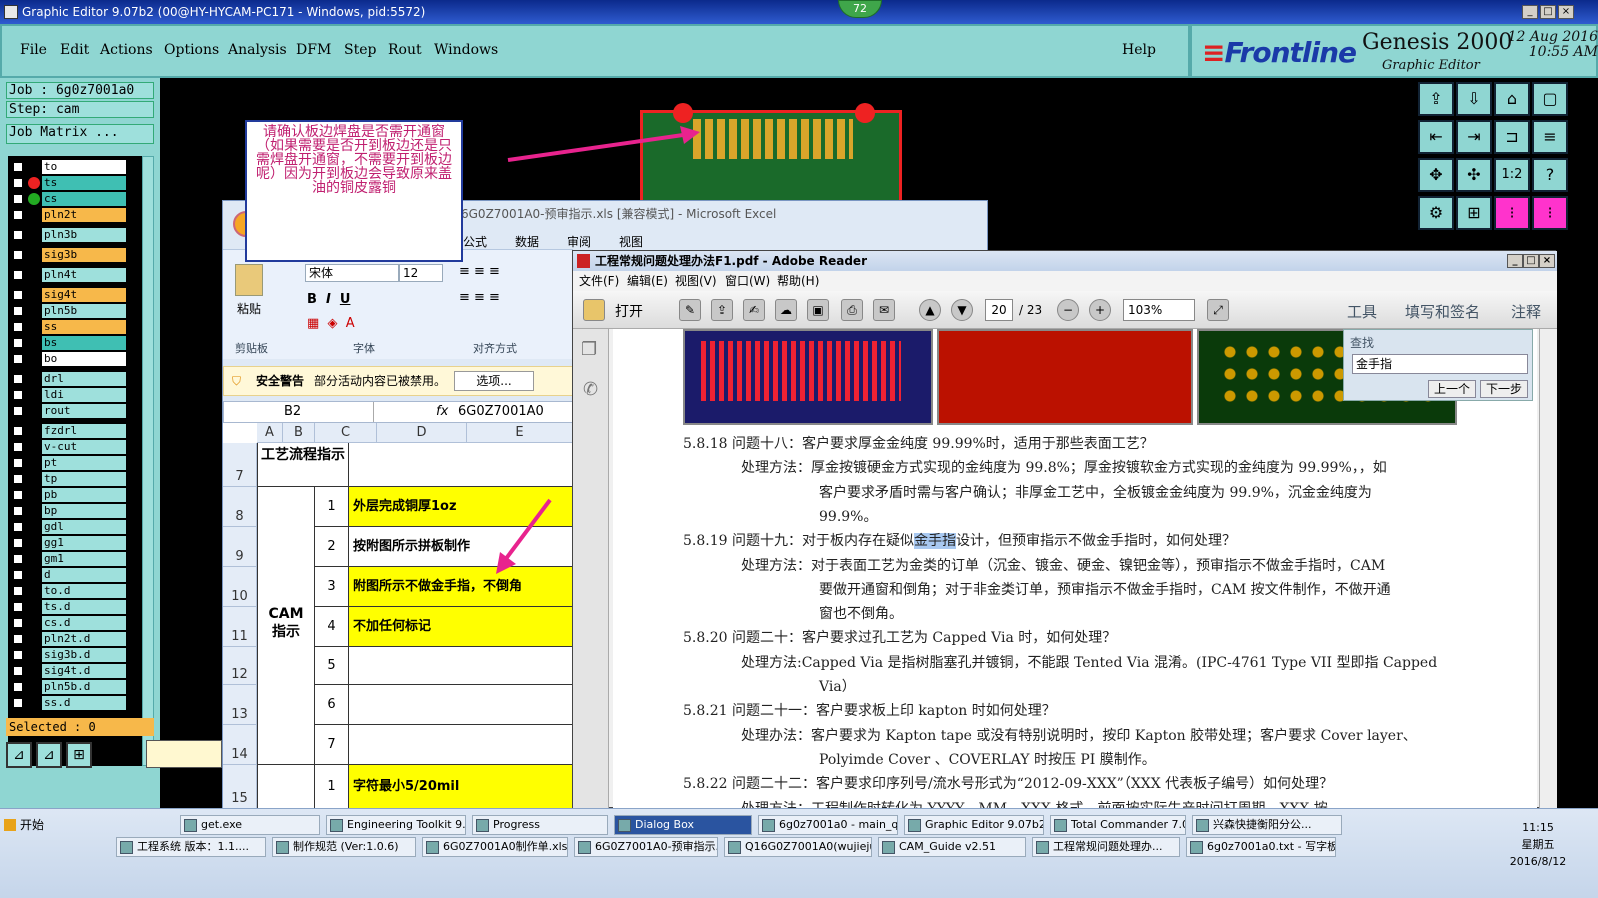 This screenshot has width=1598, height=898. Describe the element at coordinates (286, 626) in the screenshot. I see `cam-label-cell: CAM 指示` at that location.